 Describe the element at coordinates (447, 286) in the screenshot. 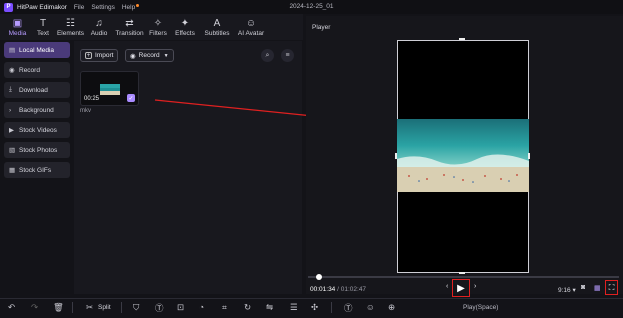

I see `previous-frame-icon: ‹` at that location.